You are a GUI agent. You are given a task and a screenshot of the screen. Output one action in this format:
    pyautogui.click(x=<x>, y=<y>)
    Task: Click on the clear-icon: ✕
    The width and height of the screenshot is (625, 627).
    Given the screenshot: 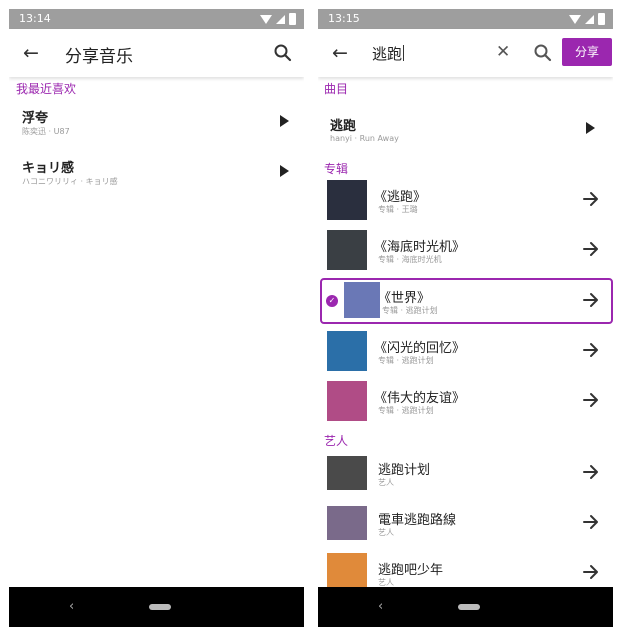 What is the action you would take?
    pyautogui.click(x=503, y=52)
    